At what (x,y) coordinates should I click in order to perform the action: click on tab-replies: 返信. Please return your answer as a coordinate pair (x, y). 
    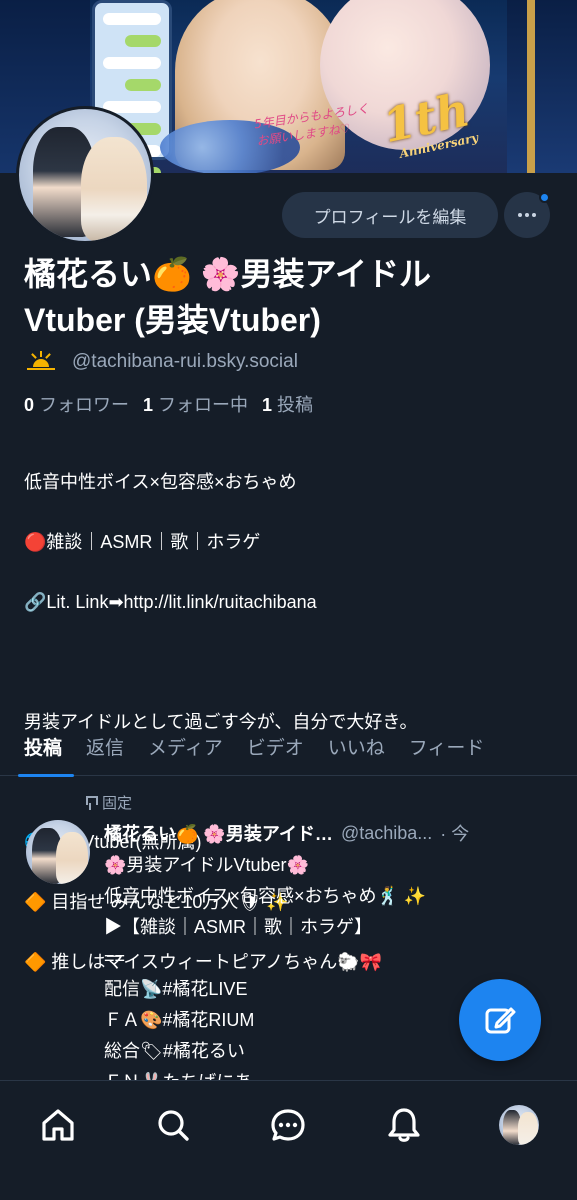
    Looking at the image, I should click on (105, 747).